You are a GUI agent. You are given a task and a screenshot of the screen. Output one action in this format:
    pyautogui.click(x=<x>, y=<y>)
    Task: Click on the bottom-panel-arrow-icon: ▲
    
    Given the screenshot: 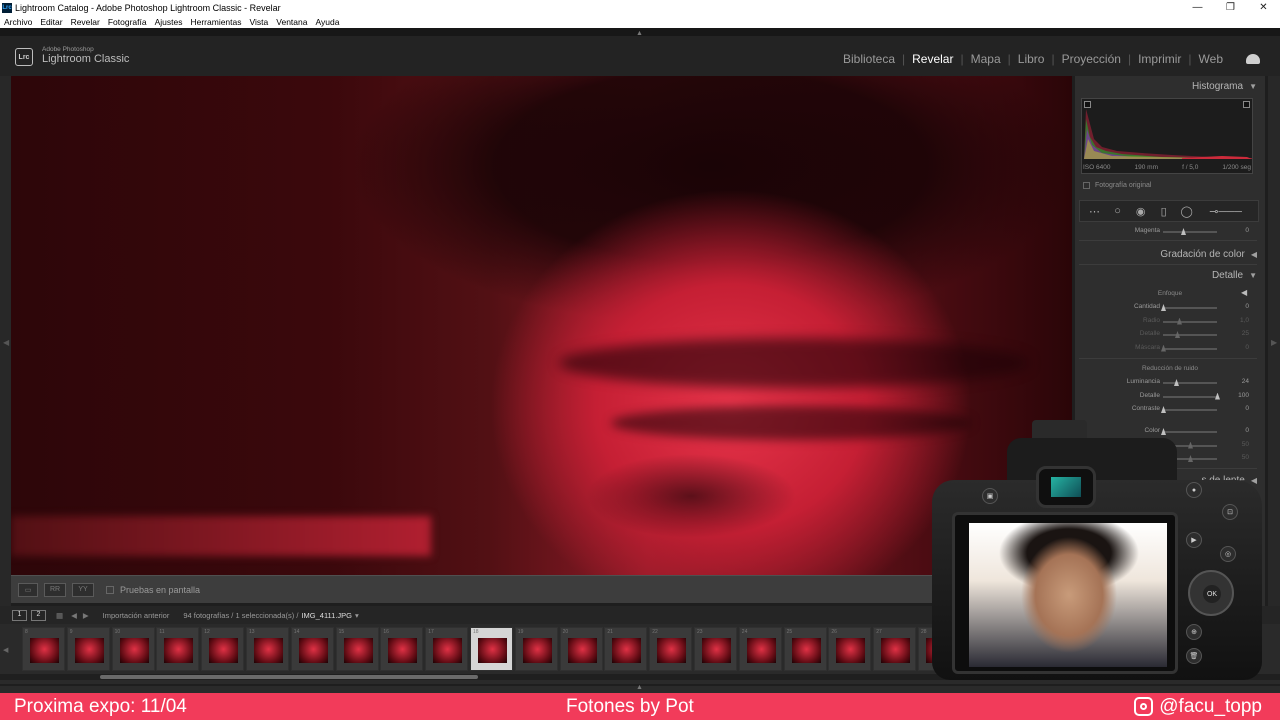 What is the action you would take?
    pyautogui.click(x=639, y=687)
    